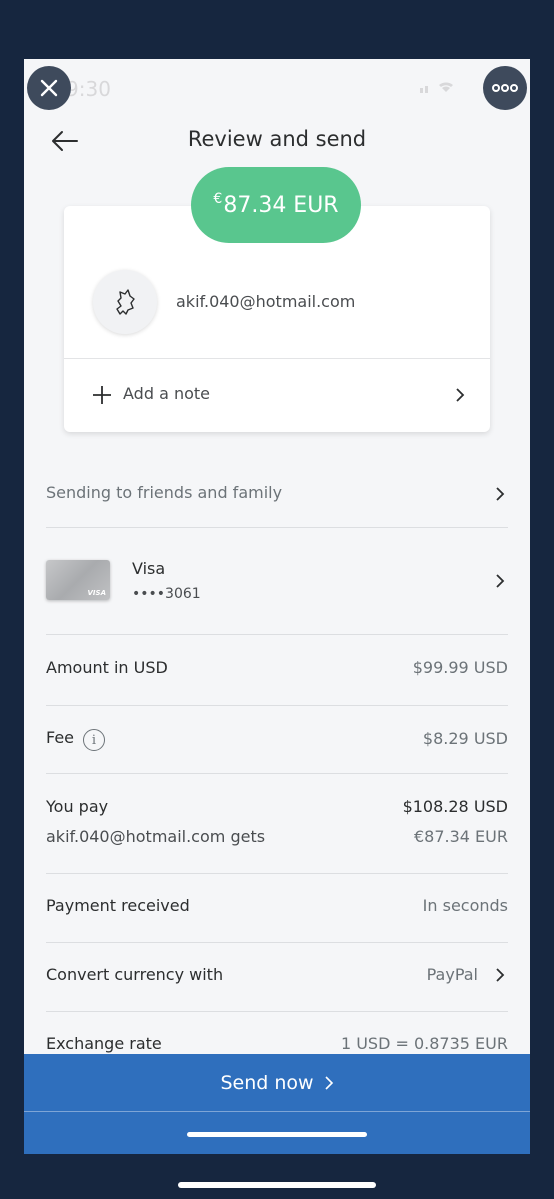  I want to click on close-button, so click(49, 88).